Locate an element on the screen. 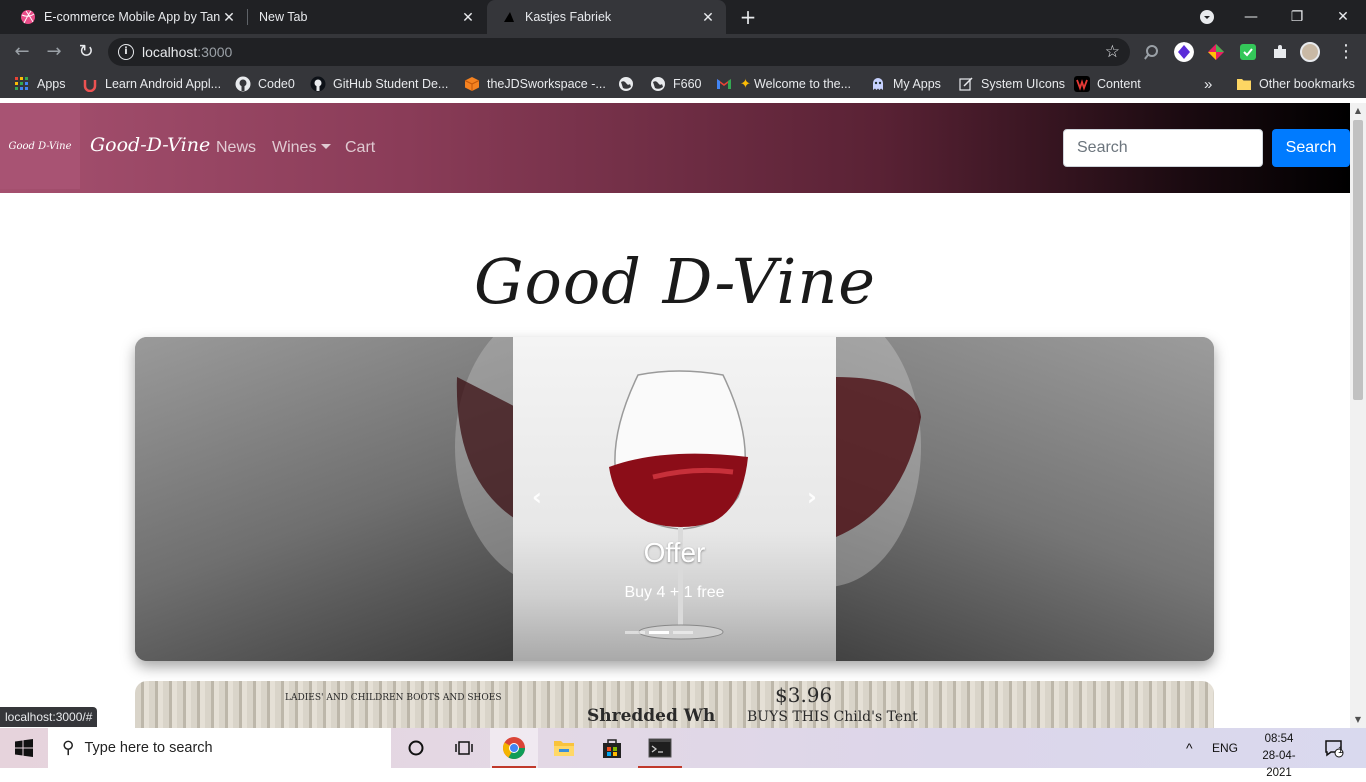  site-brand: Good-D-Vine is located at coordinates (150, 145).